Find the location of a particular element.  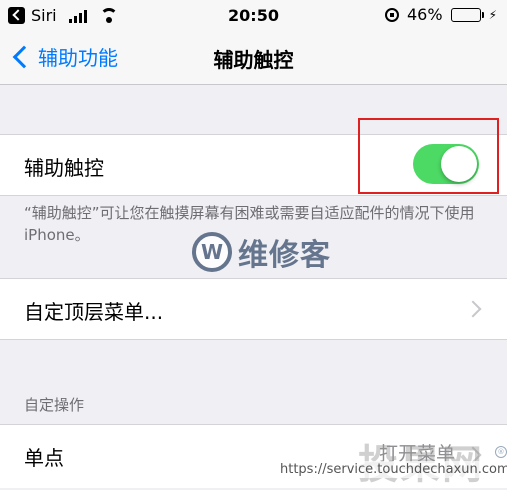

assistive-touch-label: 辅助触控 is located at coordinates (64, 168).